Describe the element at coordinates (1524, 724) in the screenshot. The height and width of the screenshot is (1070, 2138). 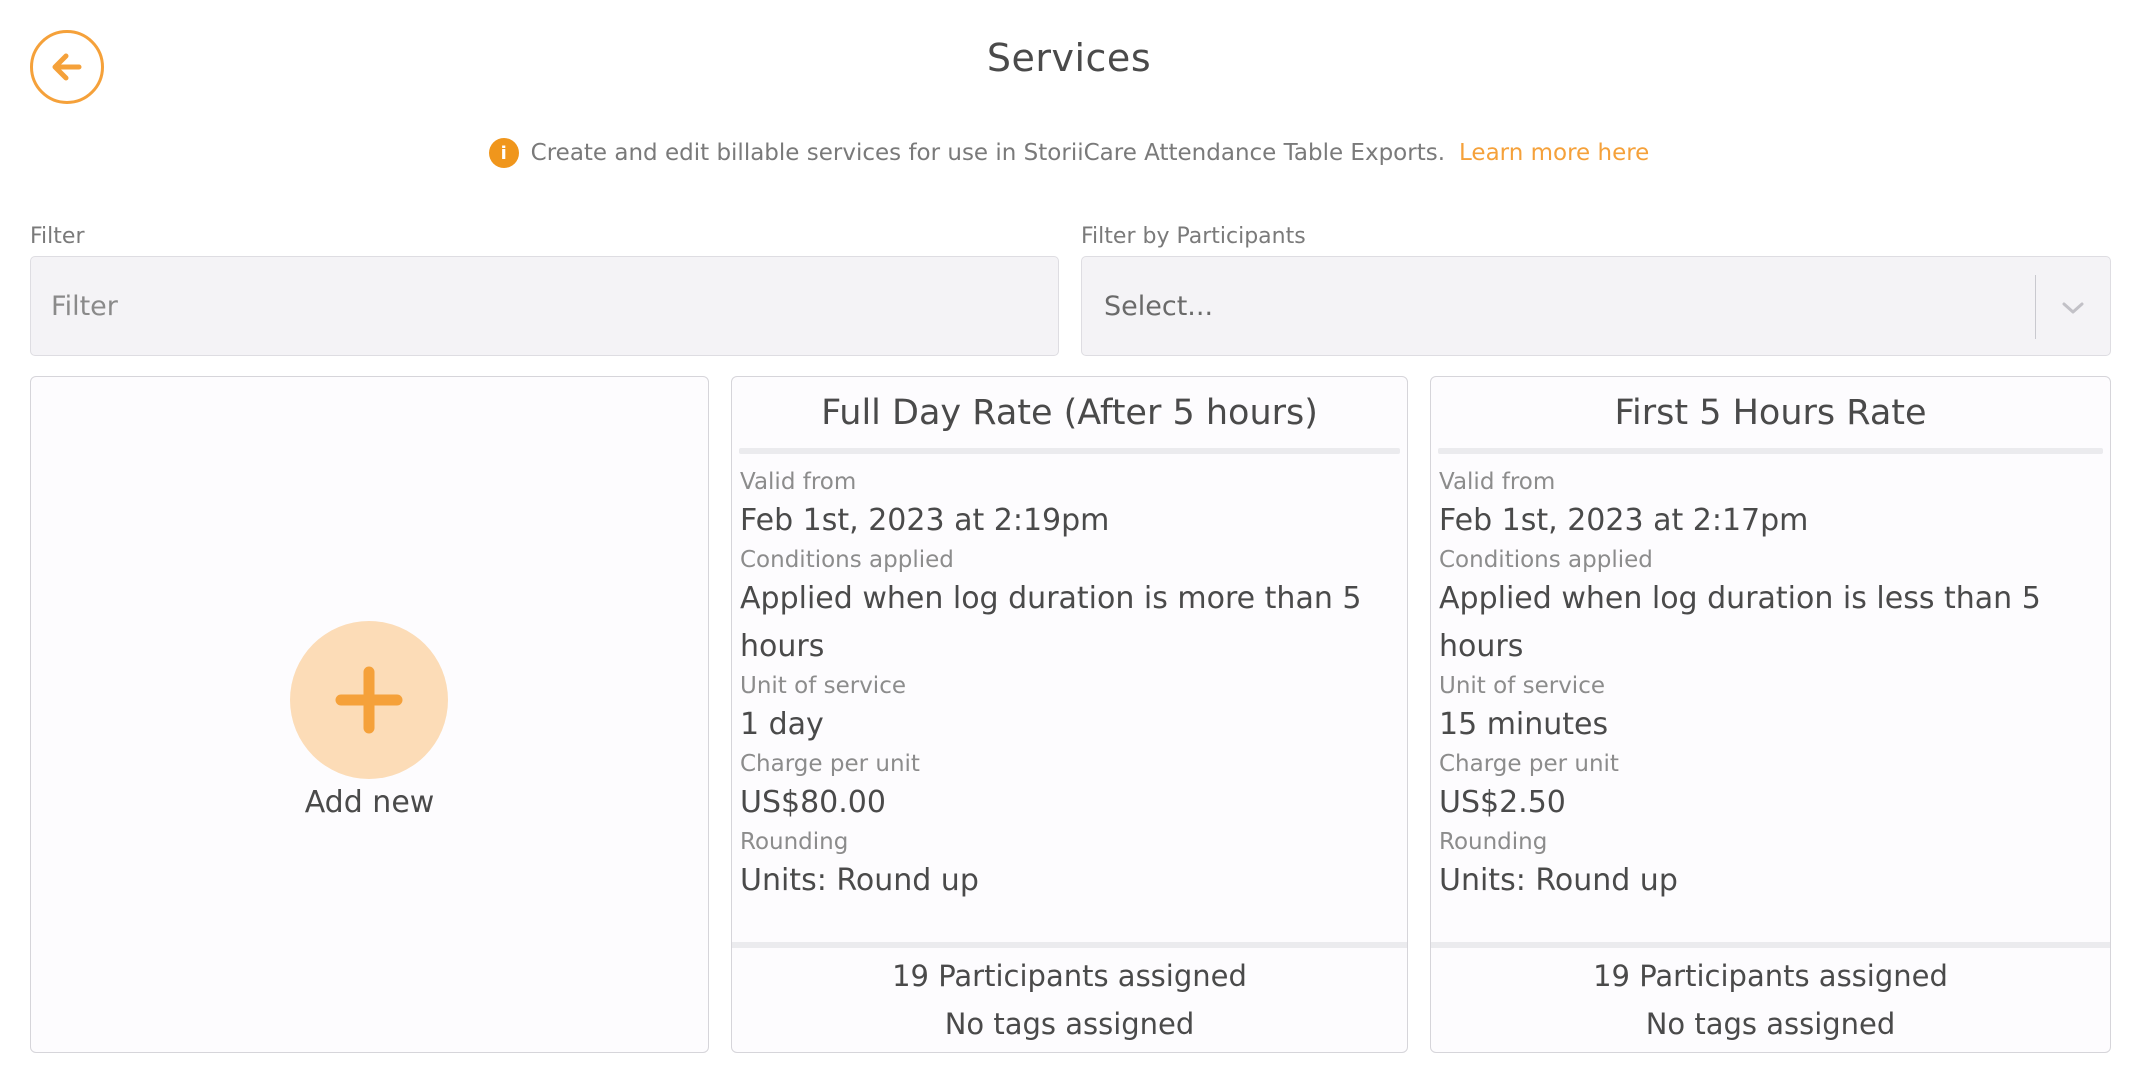
I see `unit-value: 15 minutes` at that location.